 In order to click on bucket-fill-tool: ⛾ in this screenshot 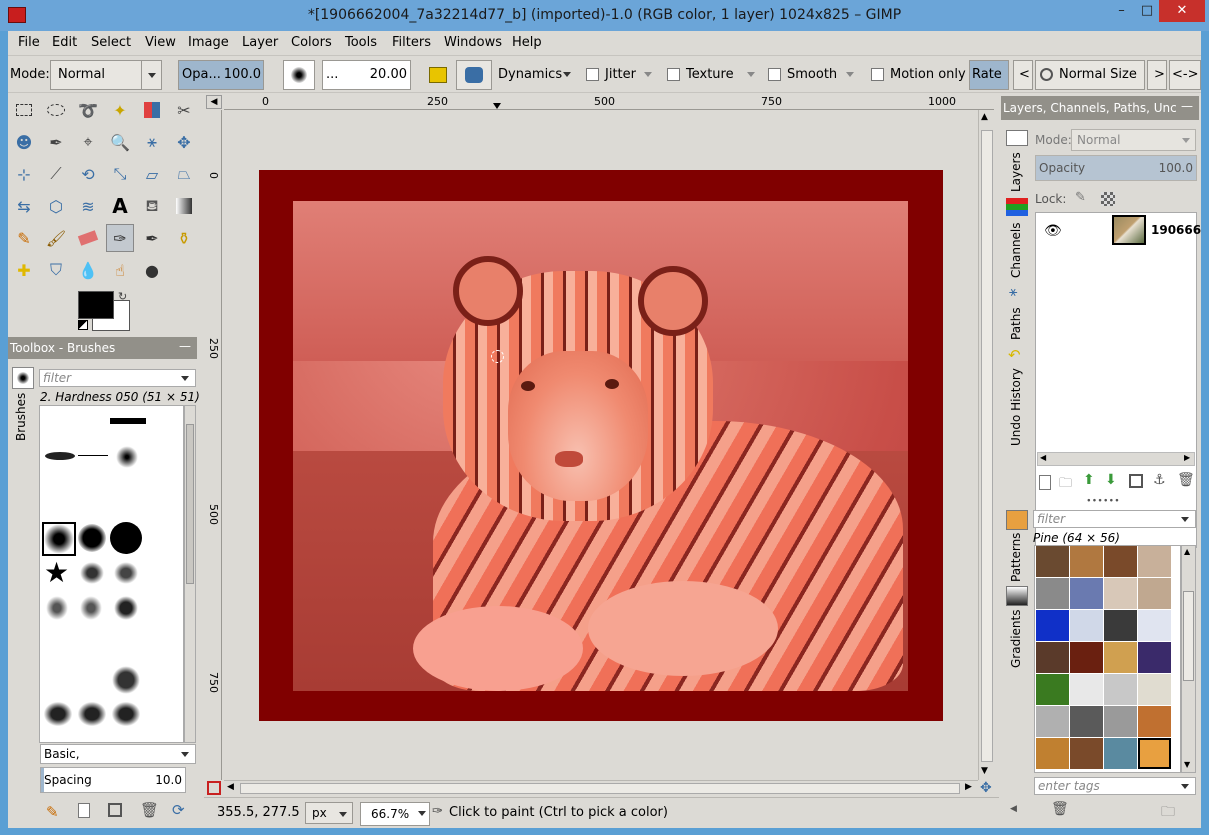, I will do `click(152, 206)`.